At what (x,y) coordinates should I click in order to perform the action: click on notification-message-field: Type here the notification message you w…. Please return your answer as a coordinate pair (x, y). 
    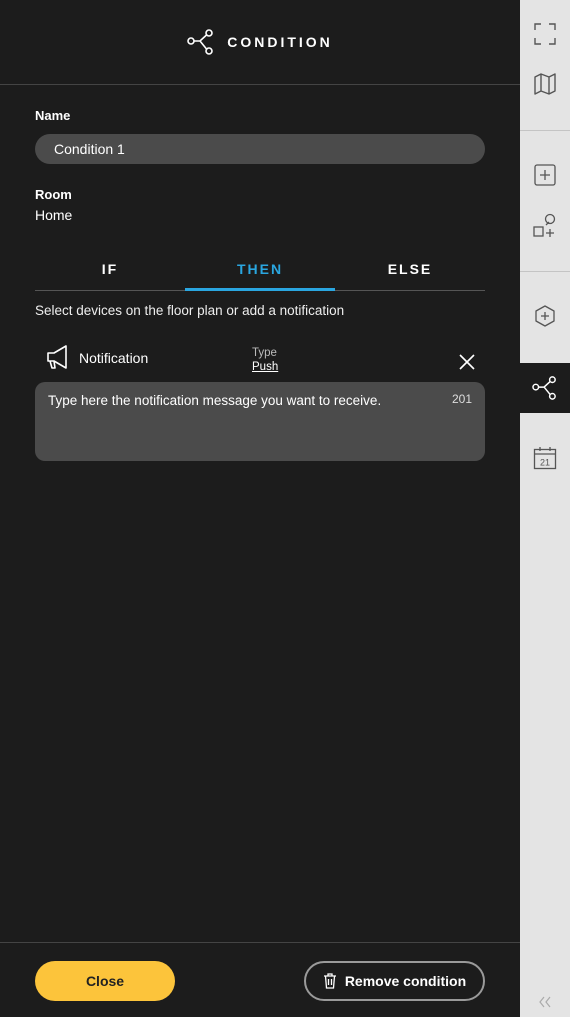
    Looking at the image, I should click on (260, 421).